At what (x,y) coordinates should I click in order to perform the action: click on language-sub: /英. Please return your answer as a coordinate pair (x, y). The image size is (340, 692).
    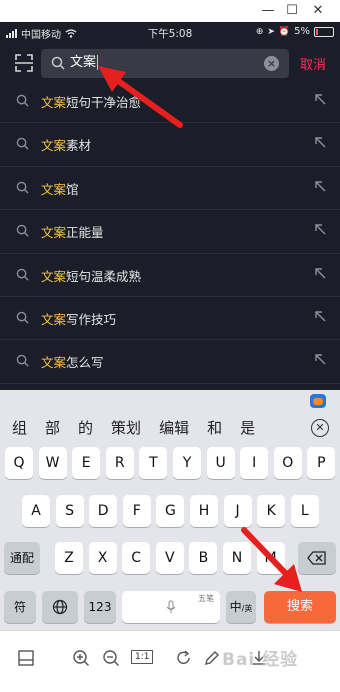
    Looking at the image, I should click on (247, 608).